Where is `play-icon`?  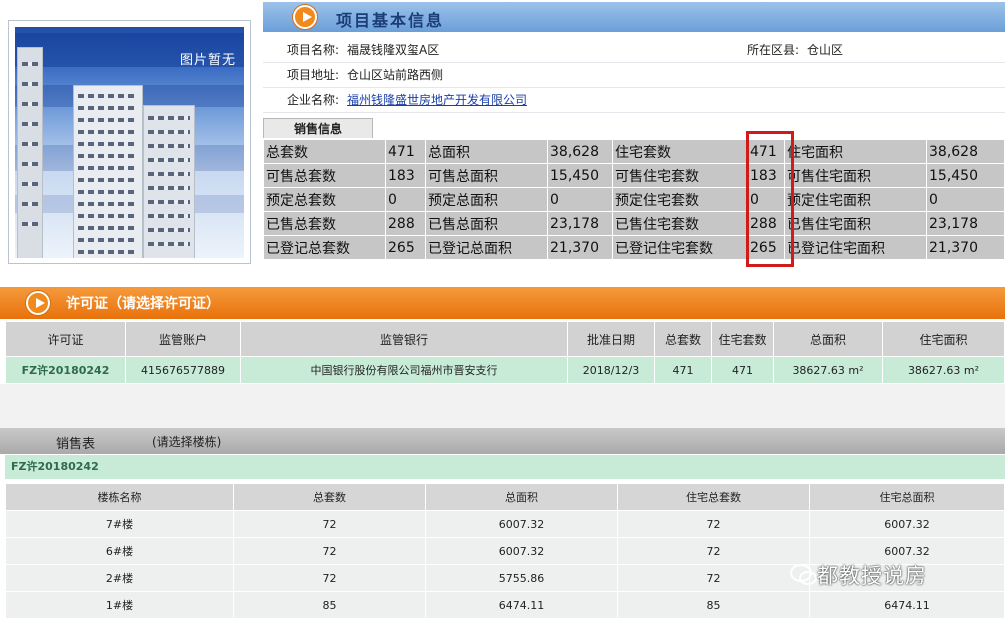
play-icon is located at coordinates (305, 17).